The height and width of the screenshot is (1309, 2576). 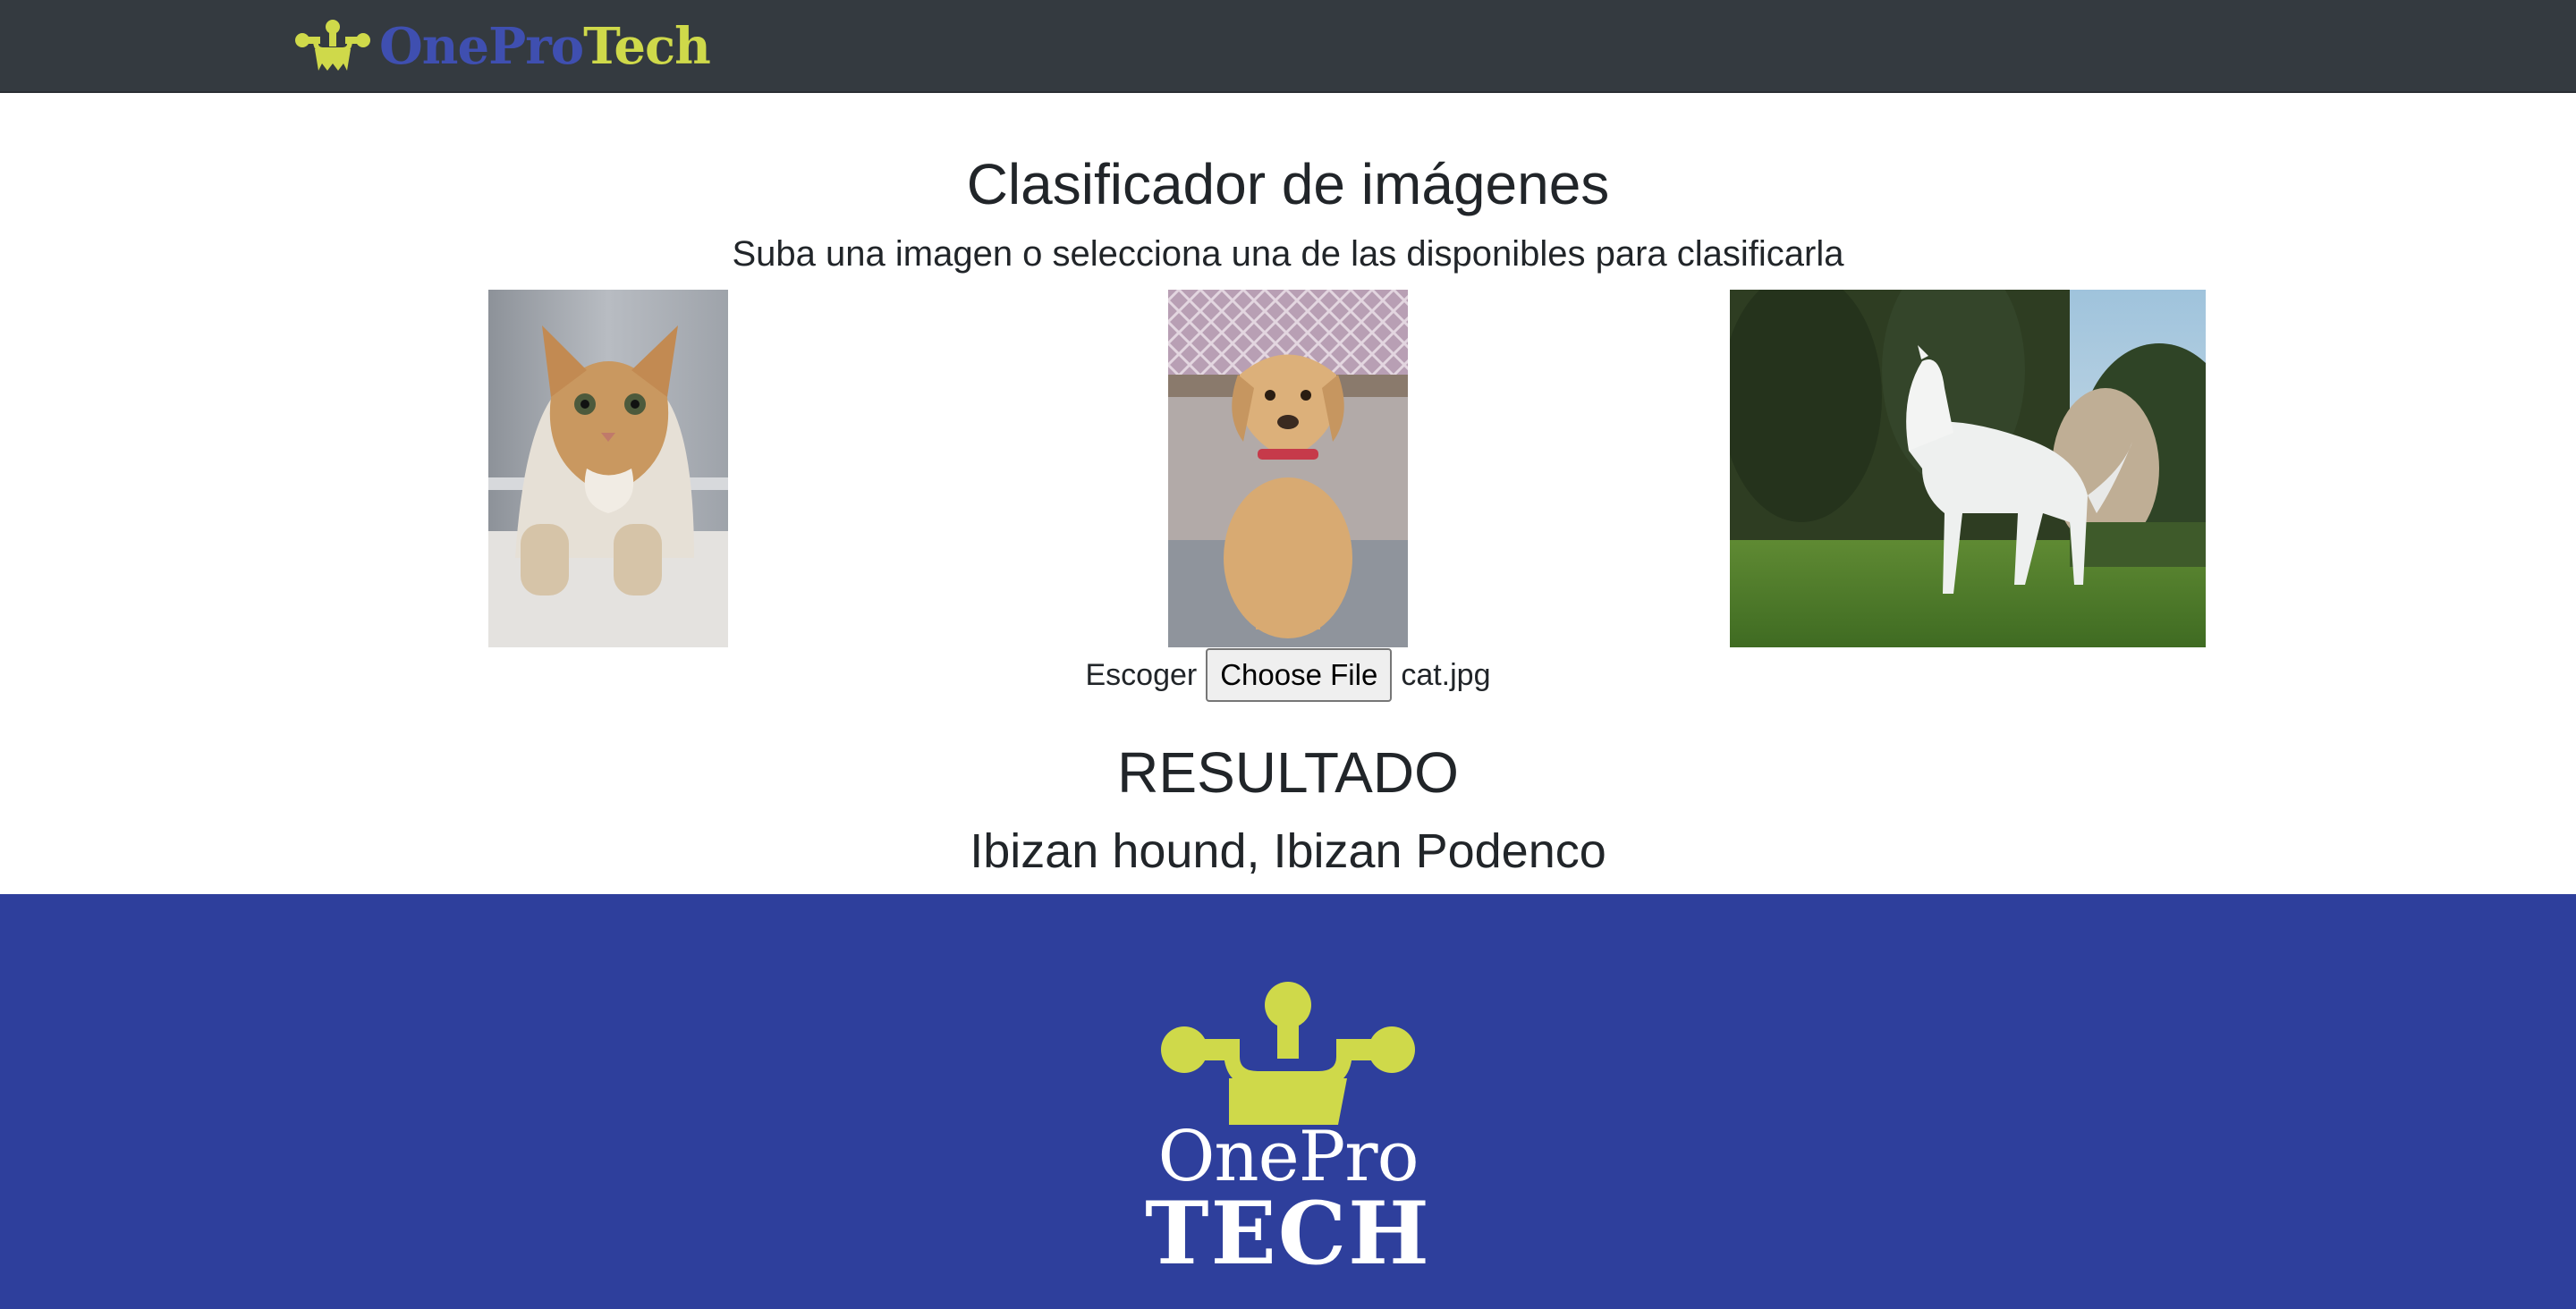 What do you see at coordinates (481, 46) in the screenshot?
I see `brand-wordmark-onepro: OnePro` at bounding box center [481, 46].